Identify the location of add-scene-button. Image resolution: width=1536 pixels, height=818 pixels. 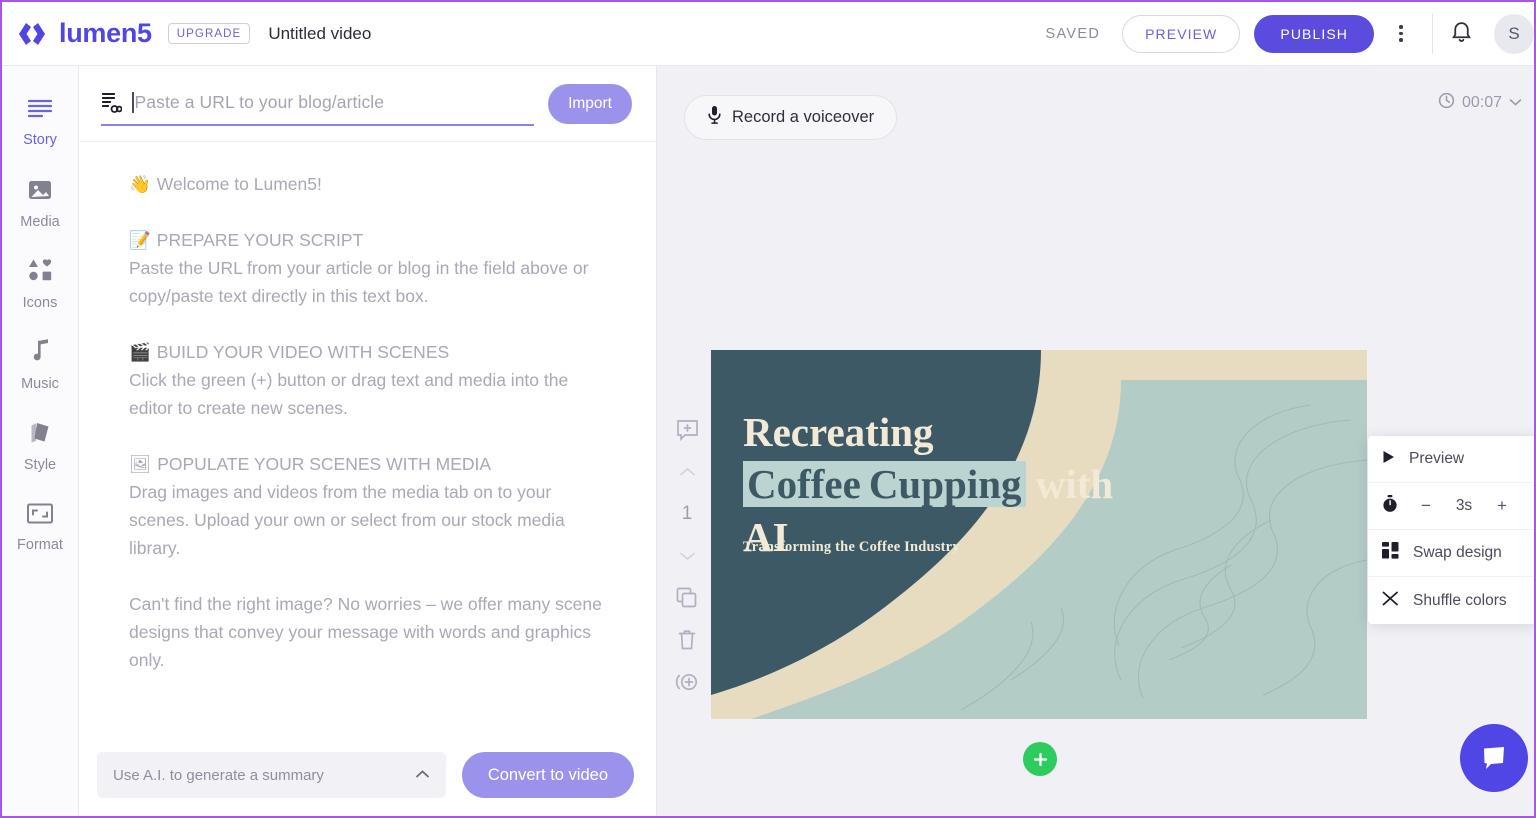
(1040, 759).